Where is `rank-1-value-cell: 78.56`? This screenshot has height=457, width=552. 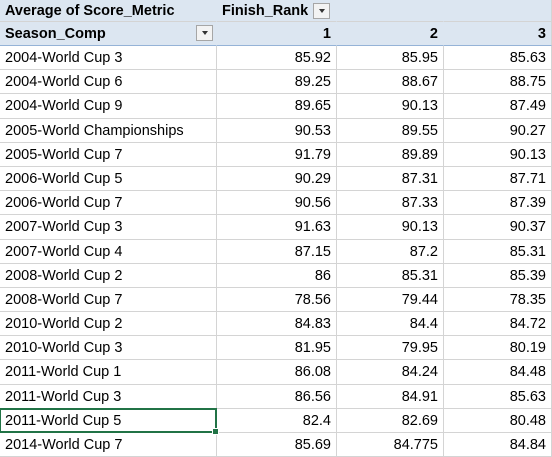 rank-1-value-cell: 78.56 is located at coordinates (277, 300).